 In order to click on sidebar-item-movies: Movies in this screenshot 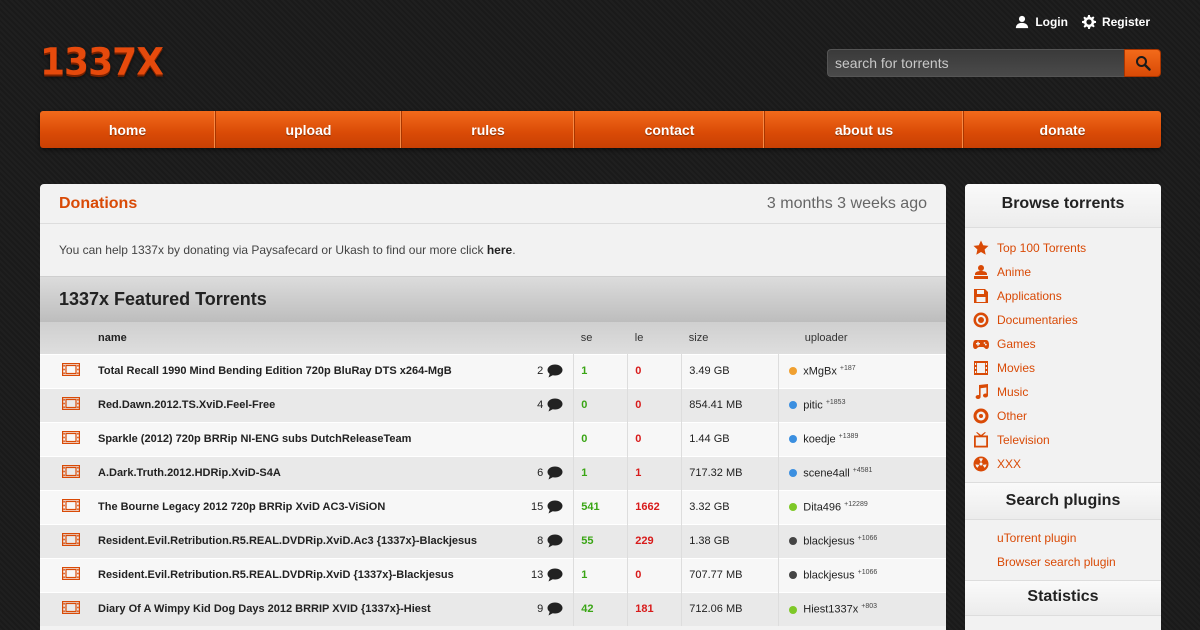, I will do `click(1063, 368)`.